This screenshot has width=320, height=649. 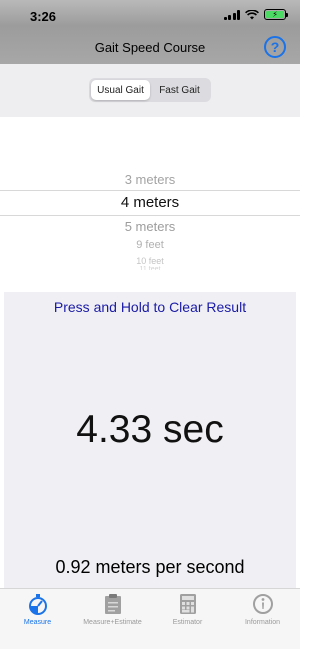 I want to click on tab-label: Measure, so click(x=37, y=622).